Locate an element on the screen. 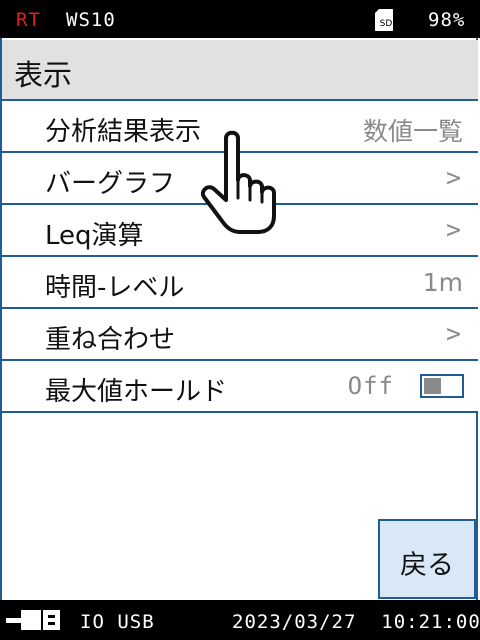 The image size is (480, 640). menu-item-value: 1m is located at coordinates (442, 282).